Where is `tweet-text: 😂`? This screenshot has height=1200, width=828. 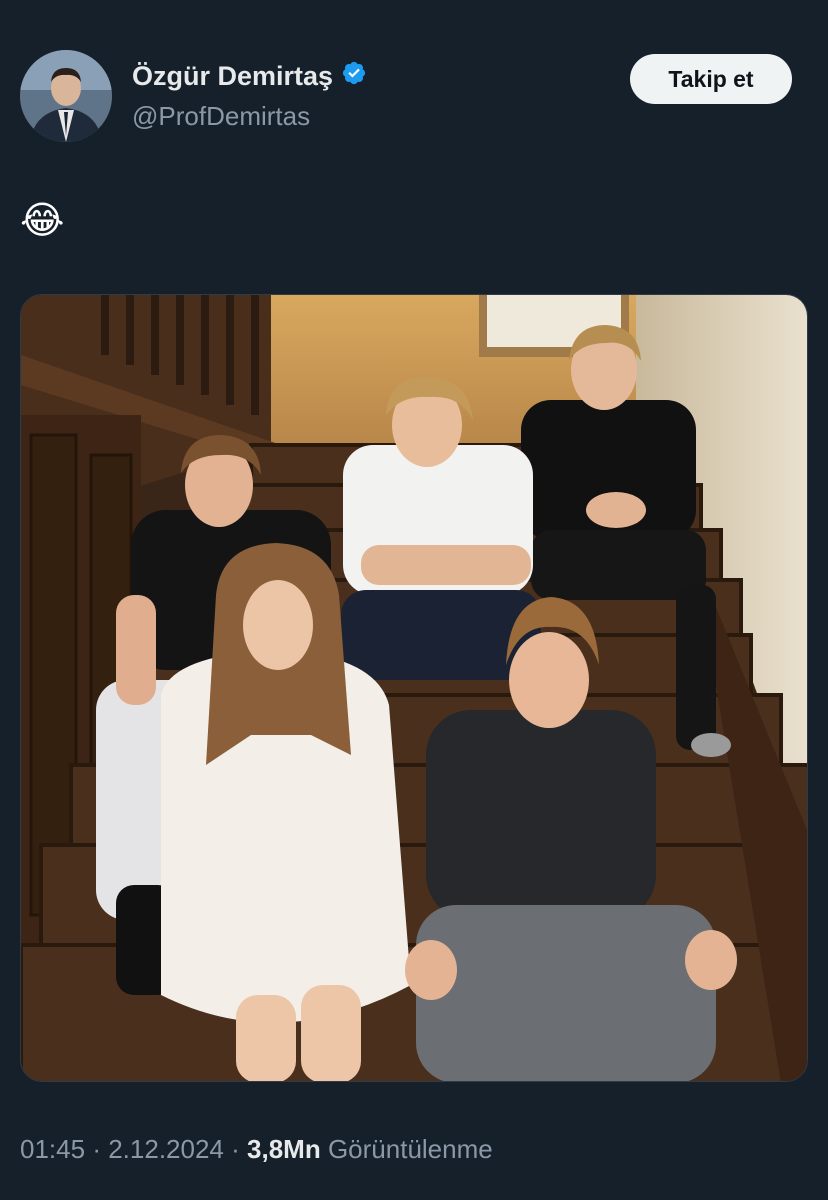
tweet-text: 😂 is located at coordinates (42, 221).